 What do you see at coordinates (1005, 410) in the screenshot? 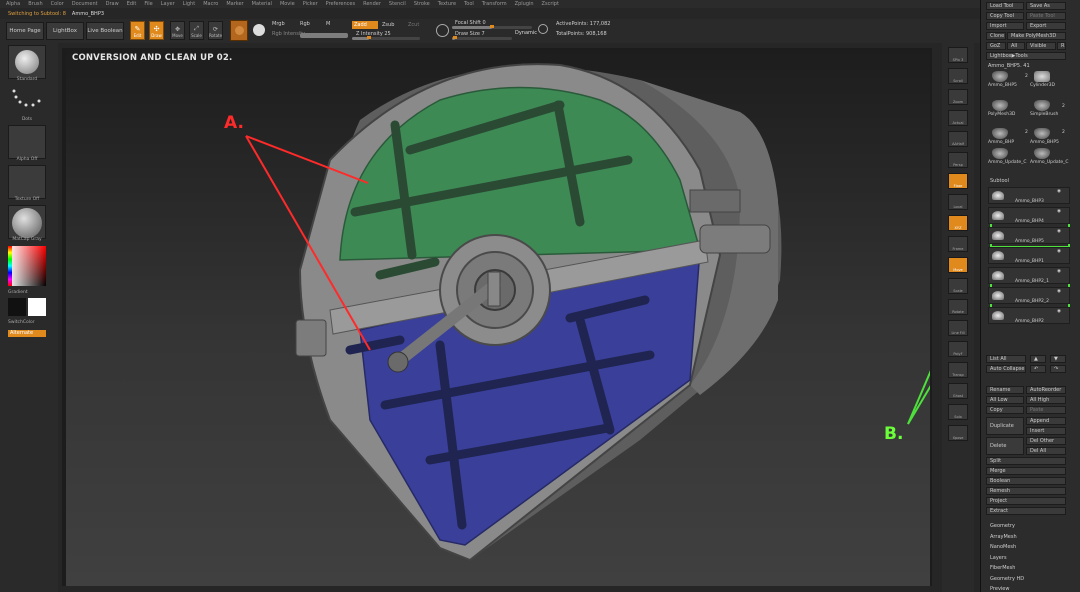
I see `copy-button: Copy` at bounding box center [1005, 410].